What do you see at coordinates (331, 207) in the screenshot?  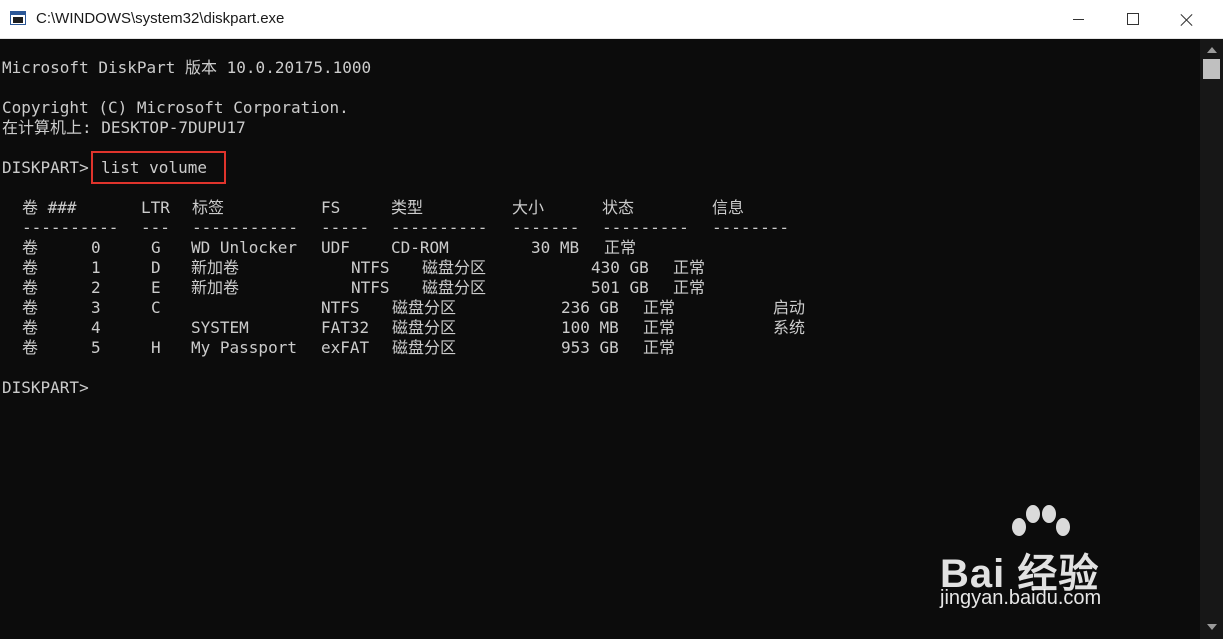 I see `header-fs: FS` at bounding box center [331, 207].